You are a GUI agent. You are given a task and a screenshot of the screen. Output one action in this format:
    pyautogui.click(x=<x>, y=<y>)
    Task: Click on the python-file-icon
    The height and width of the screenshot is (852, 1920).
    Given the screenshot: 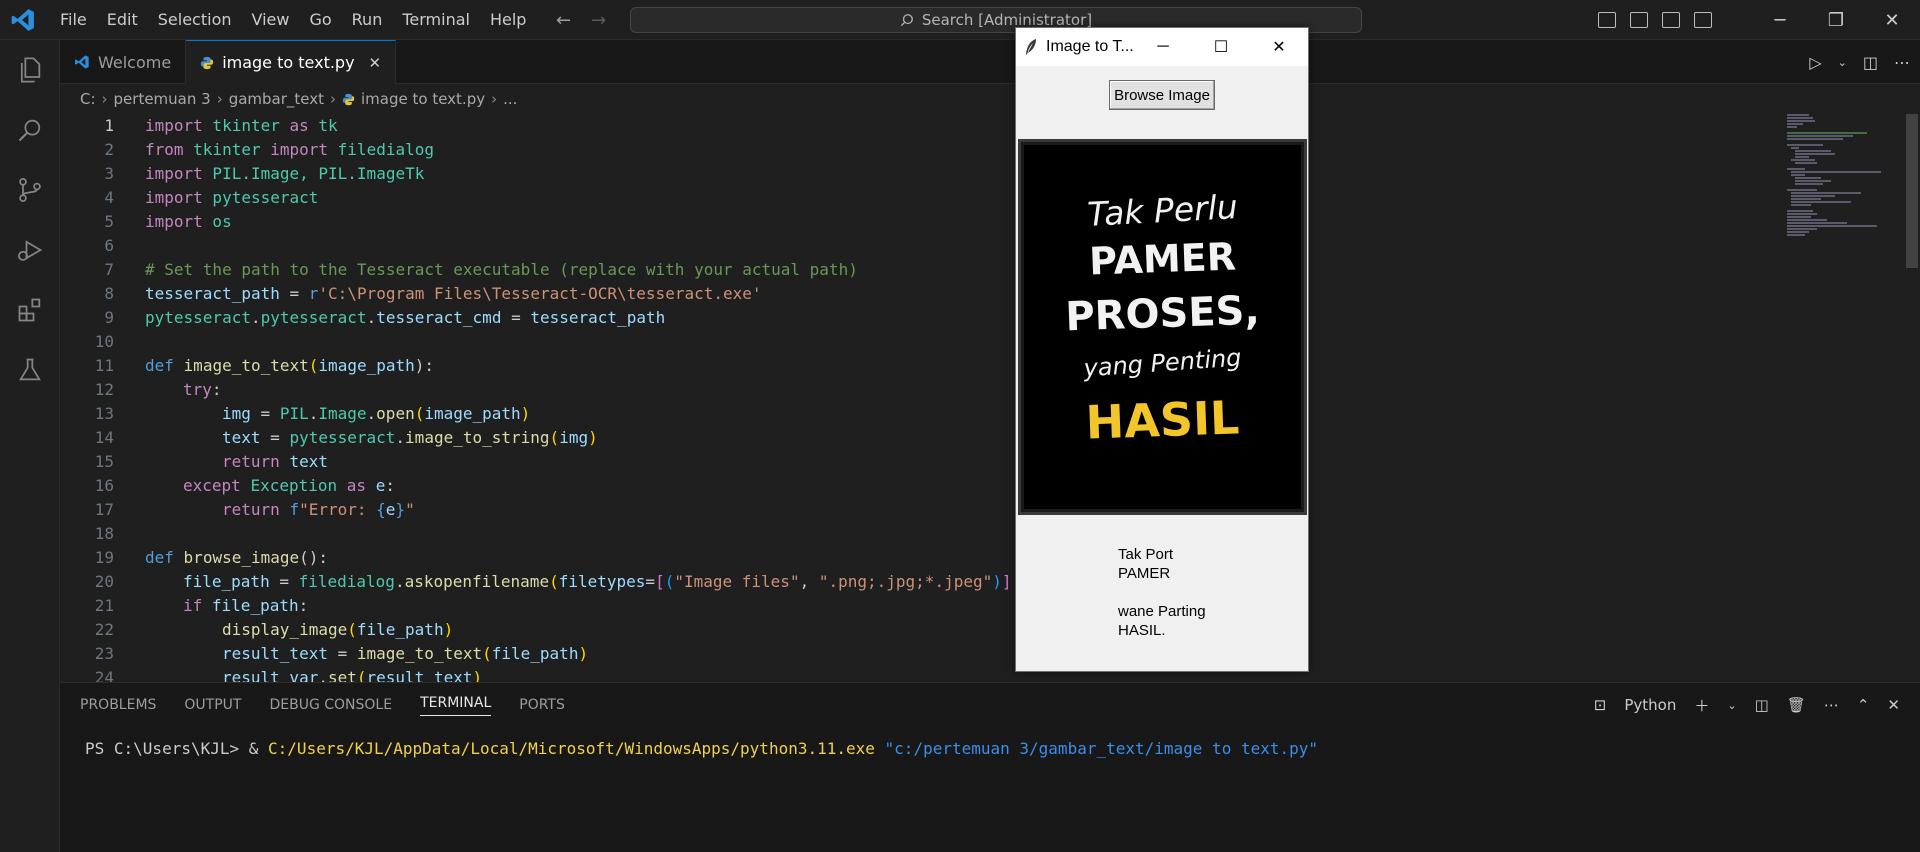 What is the action you would take?
    pyautogui.click(x=348, y=99)
    